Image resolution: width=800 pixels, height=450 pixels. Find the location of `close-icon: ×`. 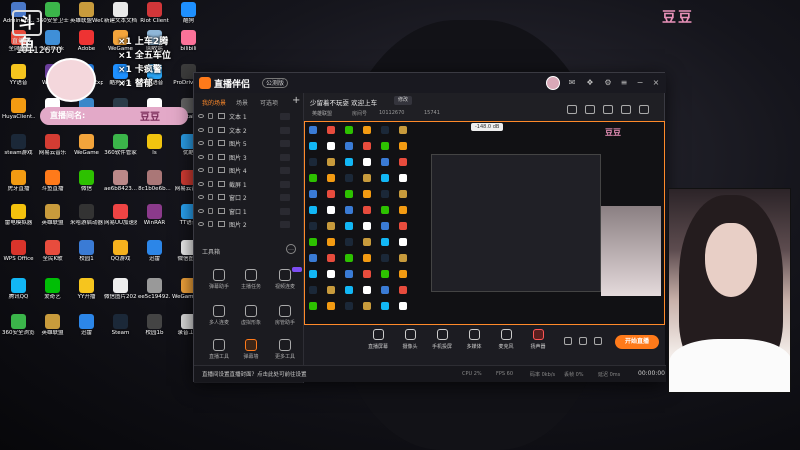

close-icon: × is located at coordinates (656, 83).